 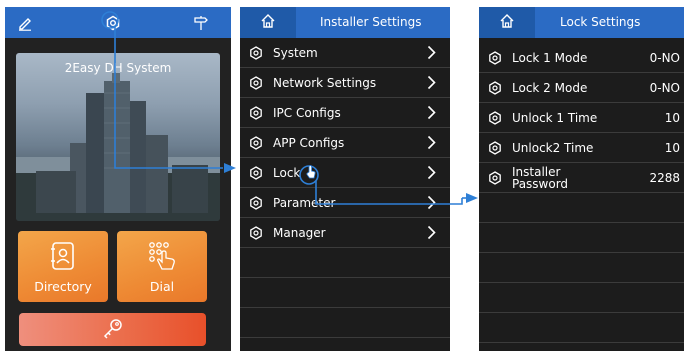 I want to click on menu-item-manager: Manager, so click(x=345, y=233).